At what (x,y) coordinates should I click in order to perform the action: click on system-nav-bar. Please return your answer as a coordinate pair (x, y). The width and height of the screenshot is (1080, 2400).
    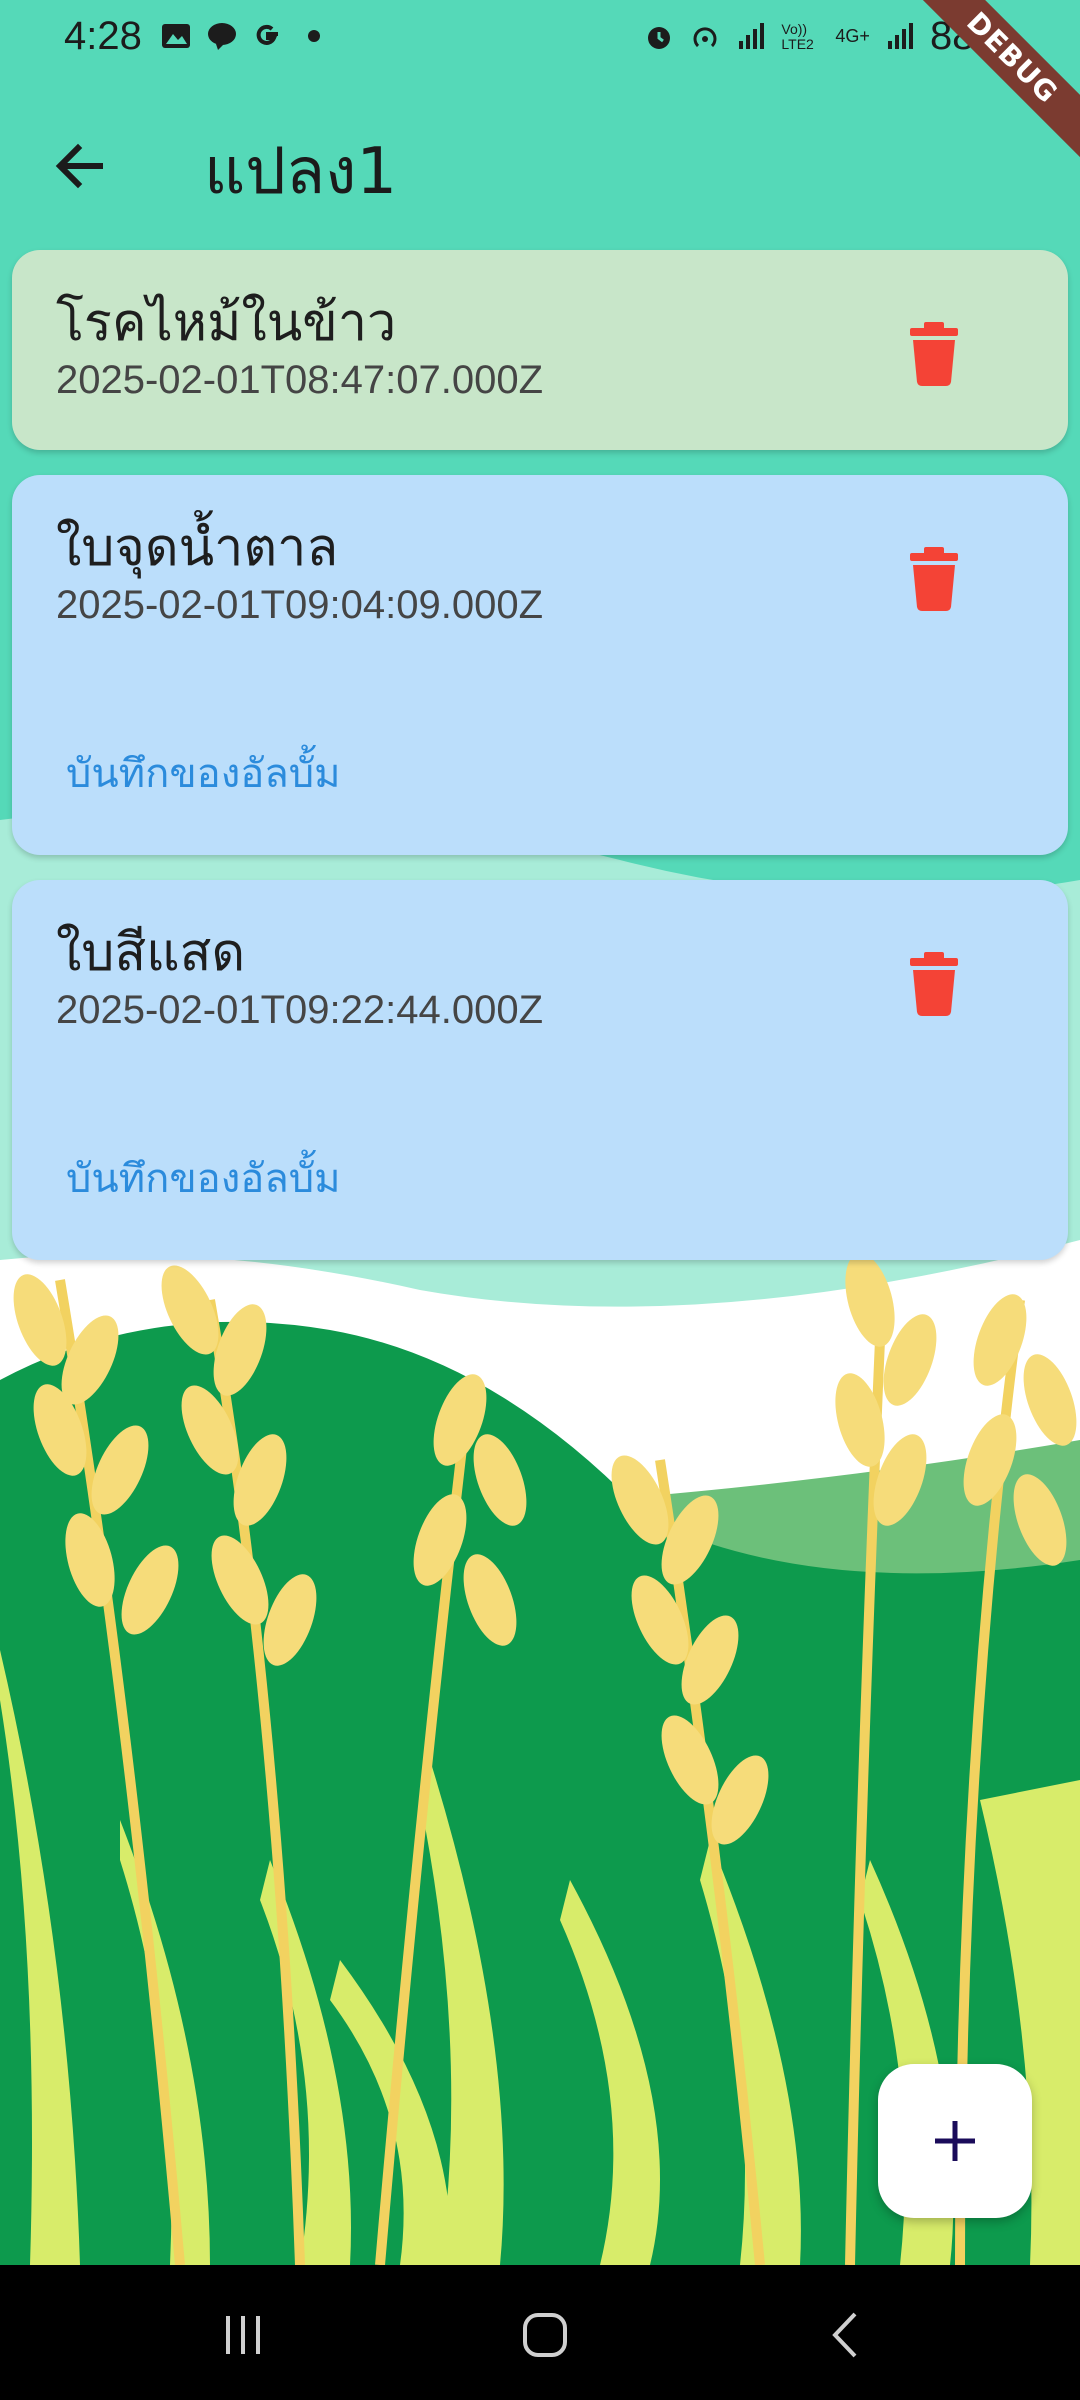
    Looking at the image, I should click on (540, 2332).